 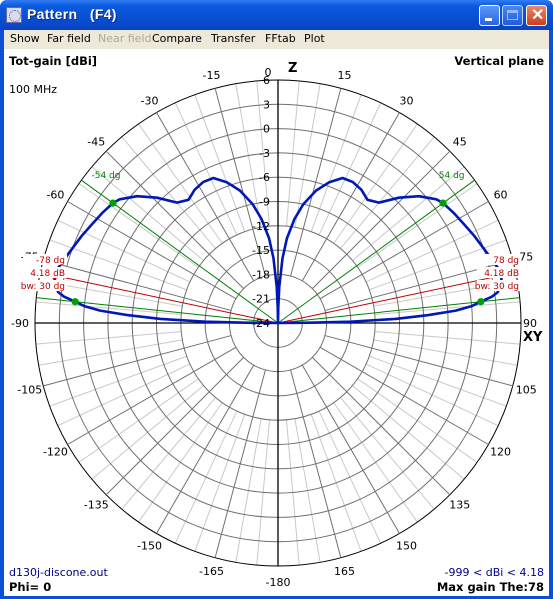 I want to click on close-icon: ✕, so click(x=538, y=15).